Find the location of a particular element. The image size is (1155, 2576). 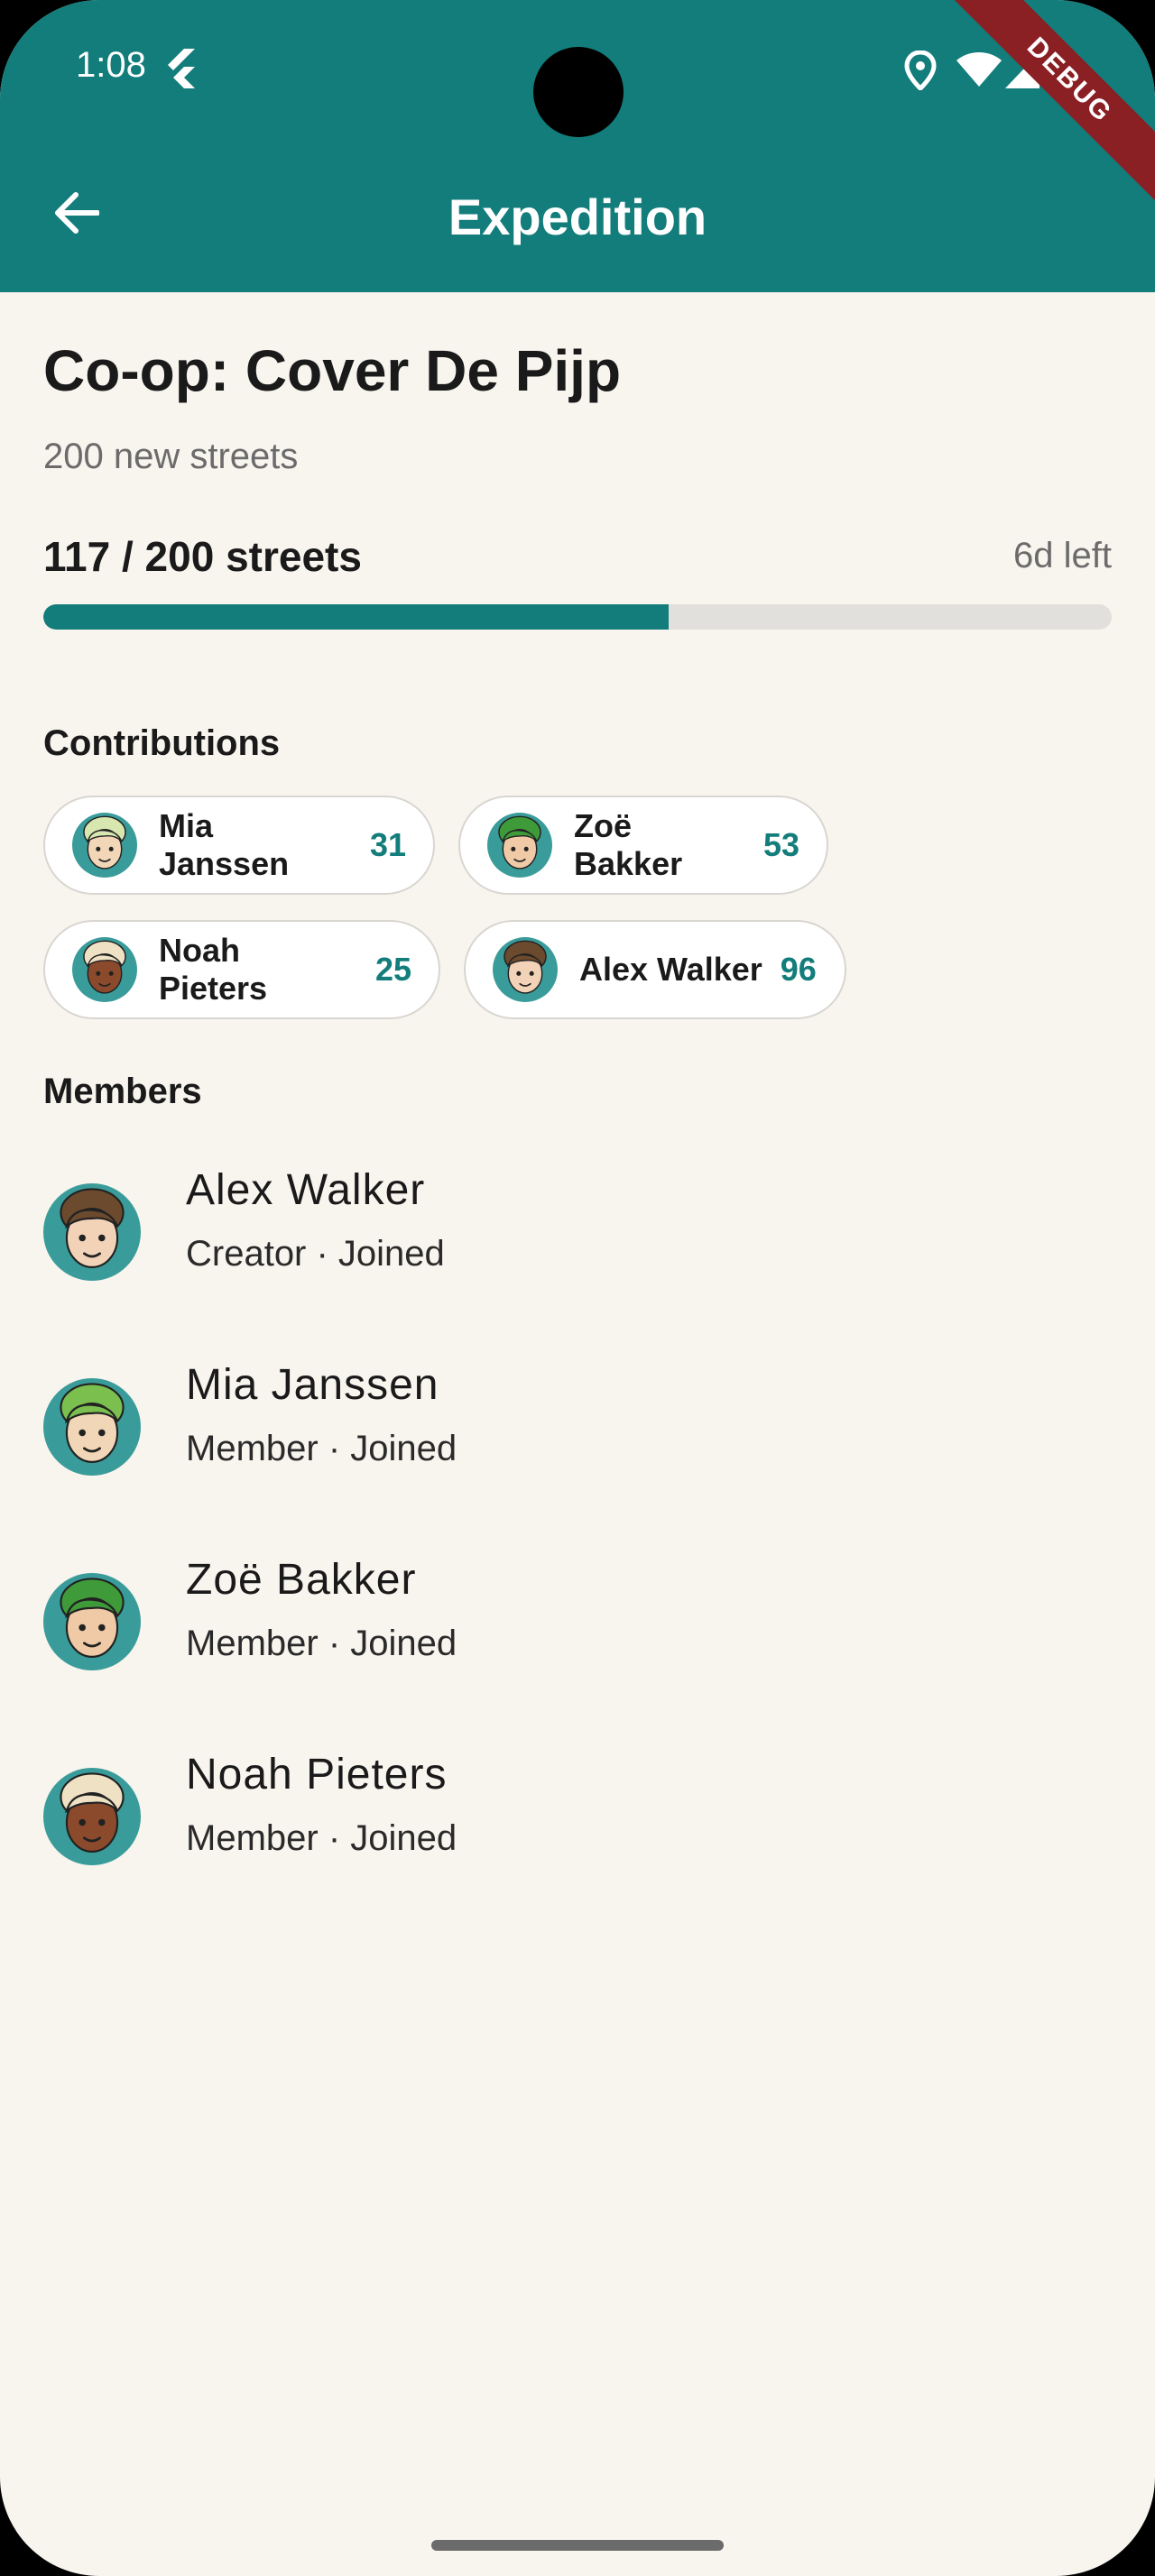

debug-banner: DEBUG is located at coordinates (1051, 101).